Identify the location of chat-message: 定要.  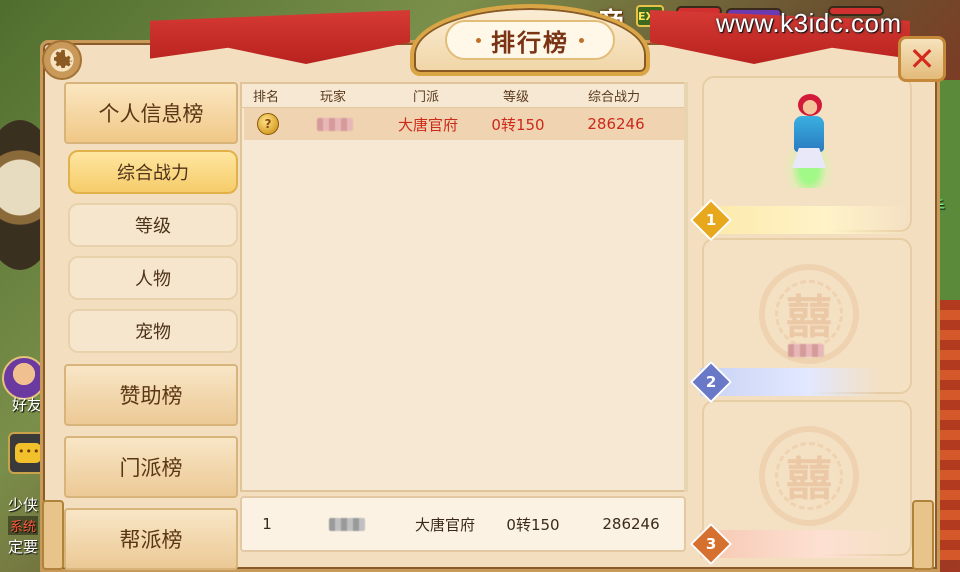
(23, 547).